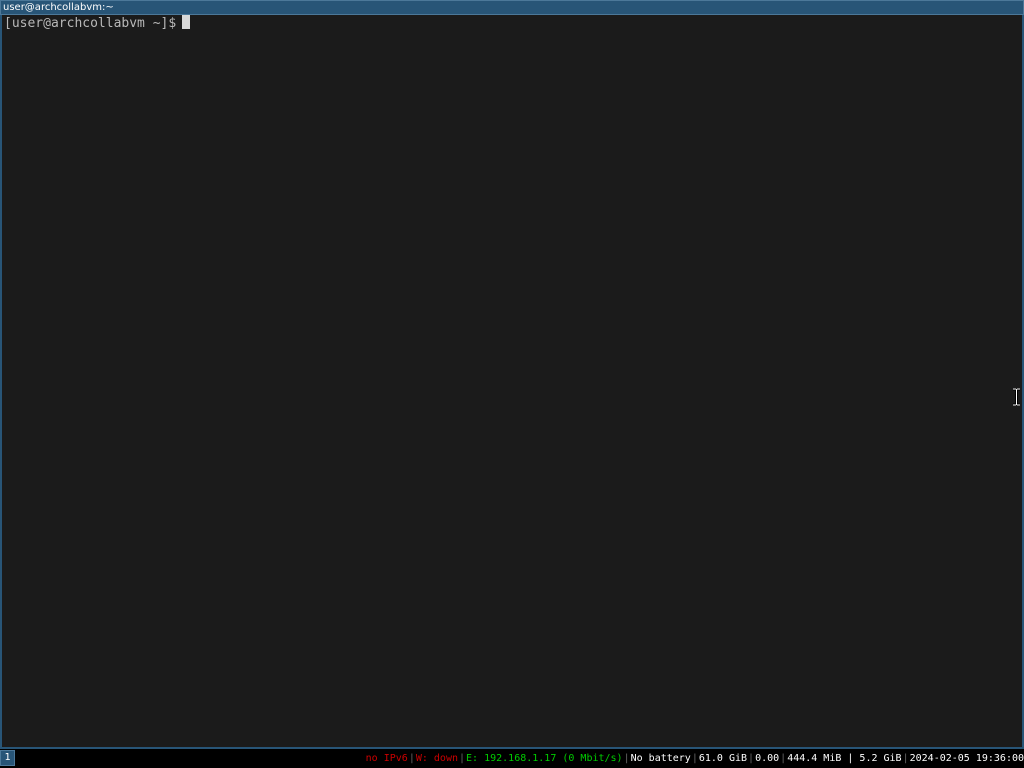 The height and width of the screenshot is (768, 1024). What do you see at coordinates (660, 758) in the screenshot?
I see `battery-status: No battery` at bounding box center [660, 758].